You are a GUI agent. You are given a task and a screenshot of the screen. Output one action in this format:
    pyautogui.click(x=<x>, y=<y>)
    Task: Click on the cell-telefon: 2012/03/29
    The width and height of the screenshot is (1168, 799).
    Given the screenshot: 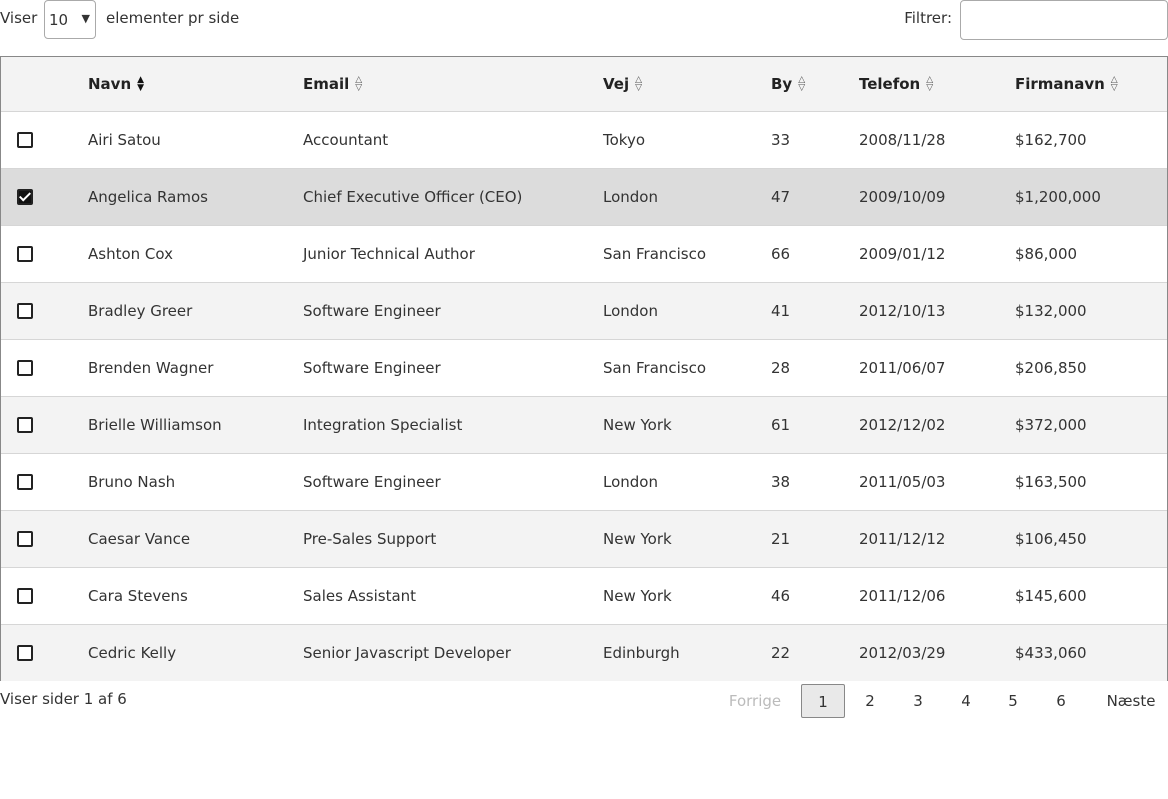 What is the action you would take?
    pyautogui.click(x=937, y=652)
    